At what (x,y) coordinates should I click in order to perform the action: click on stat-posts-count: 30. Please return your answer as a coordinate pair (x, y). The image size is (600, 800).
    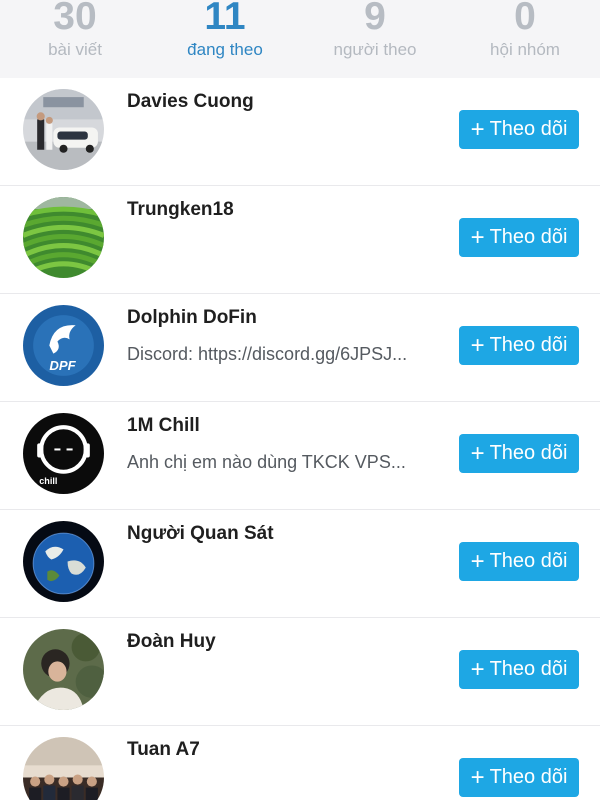
    Looking at the image, I should click on (75, 19).